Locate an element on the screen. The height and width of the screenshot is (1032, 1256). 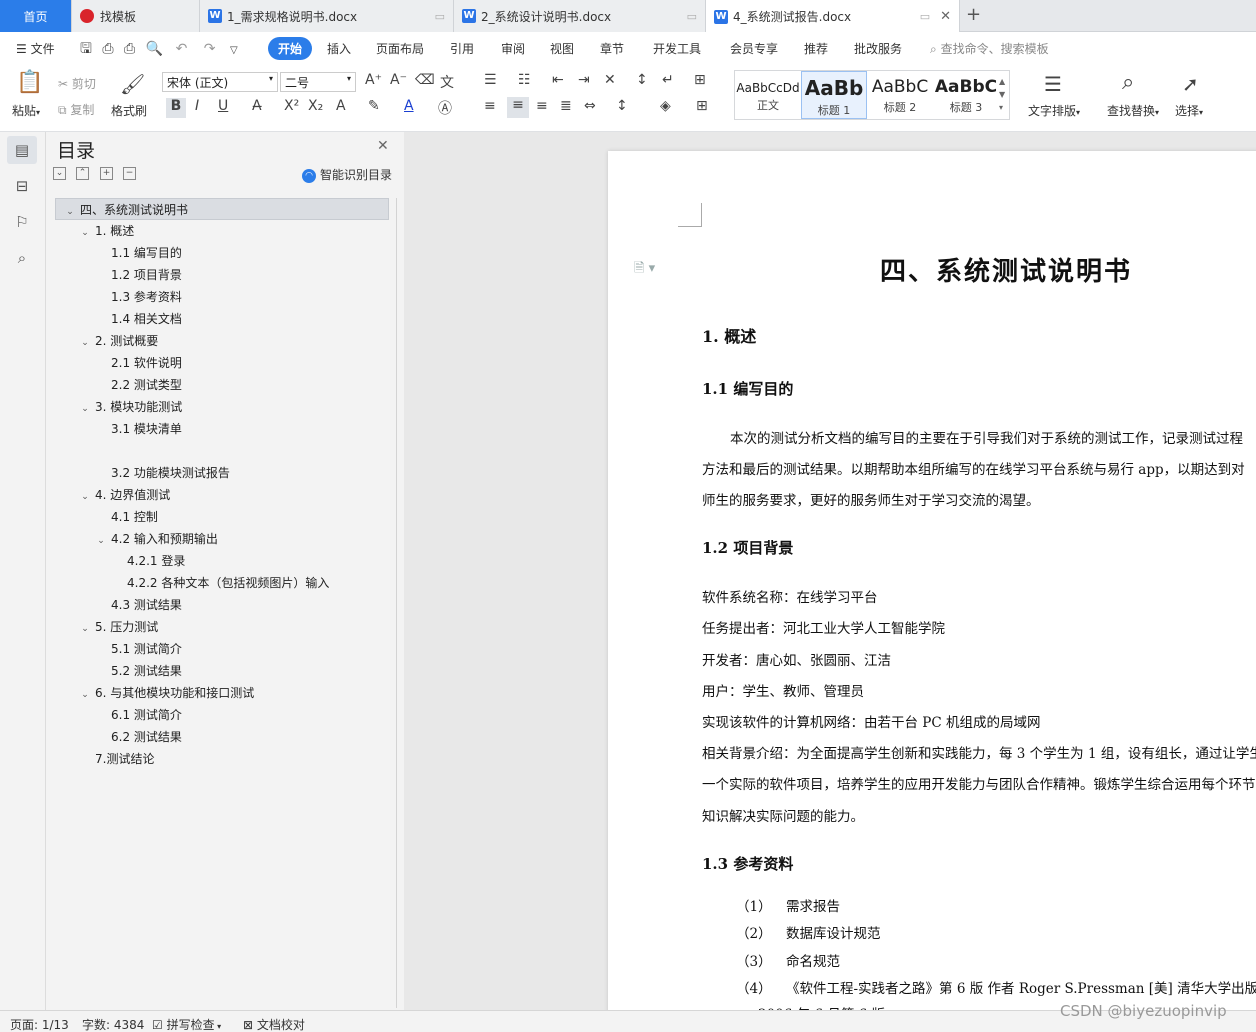
increase-indent-icon: ⇥ is located at coordinates (584, 80).